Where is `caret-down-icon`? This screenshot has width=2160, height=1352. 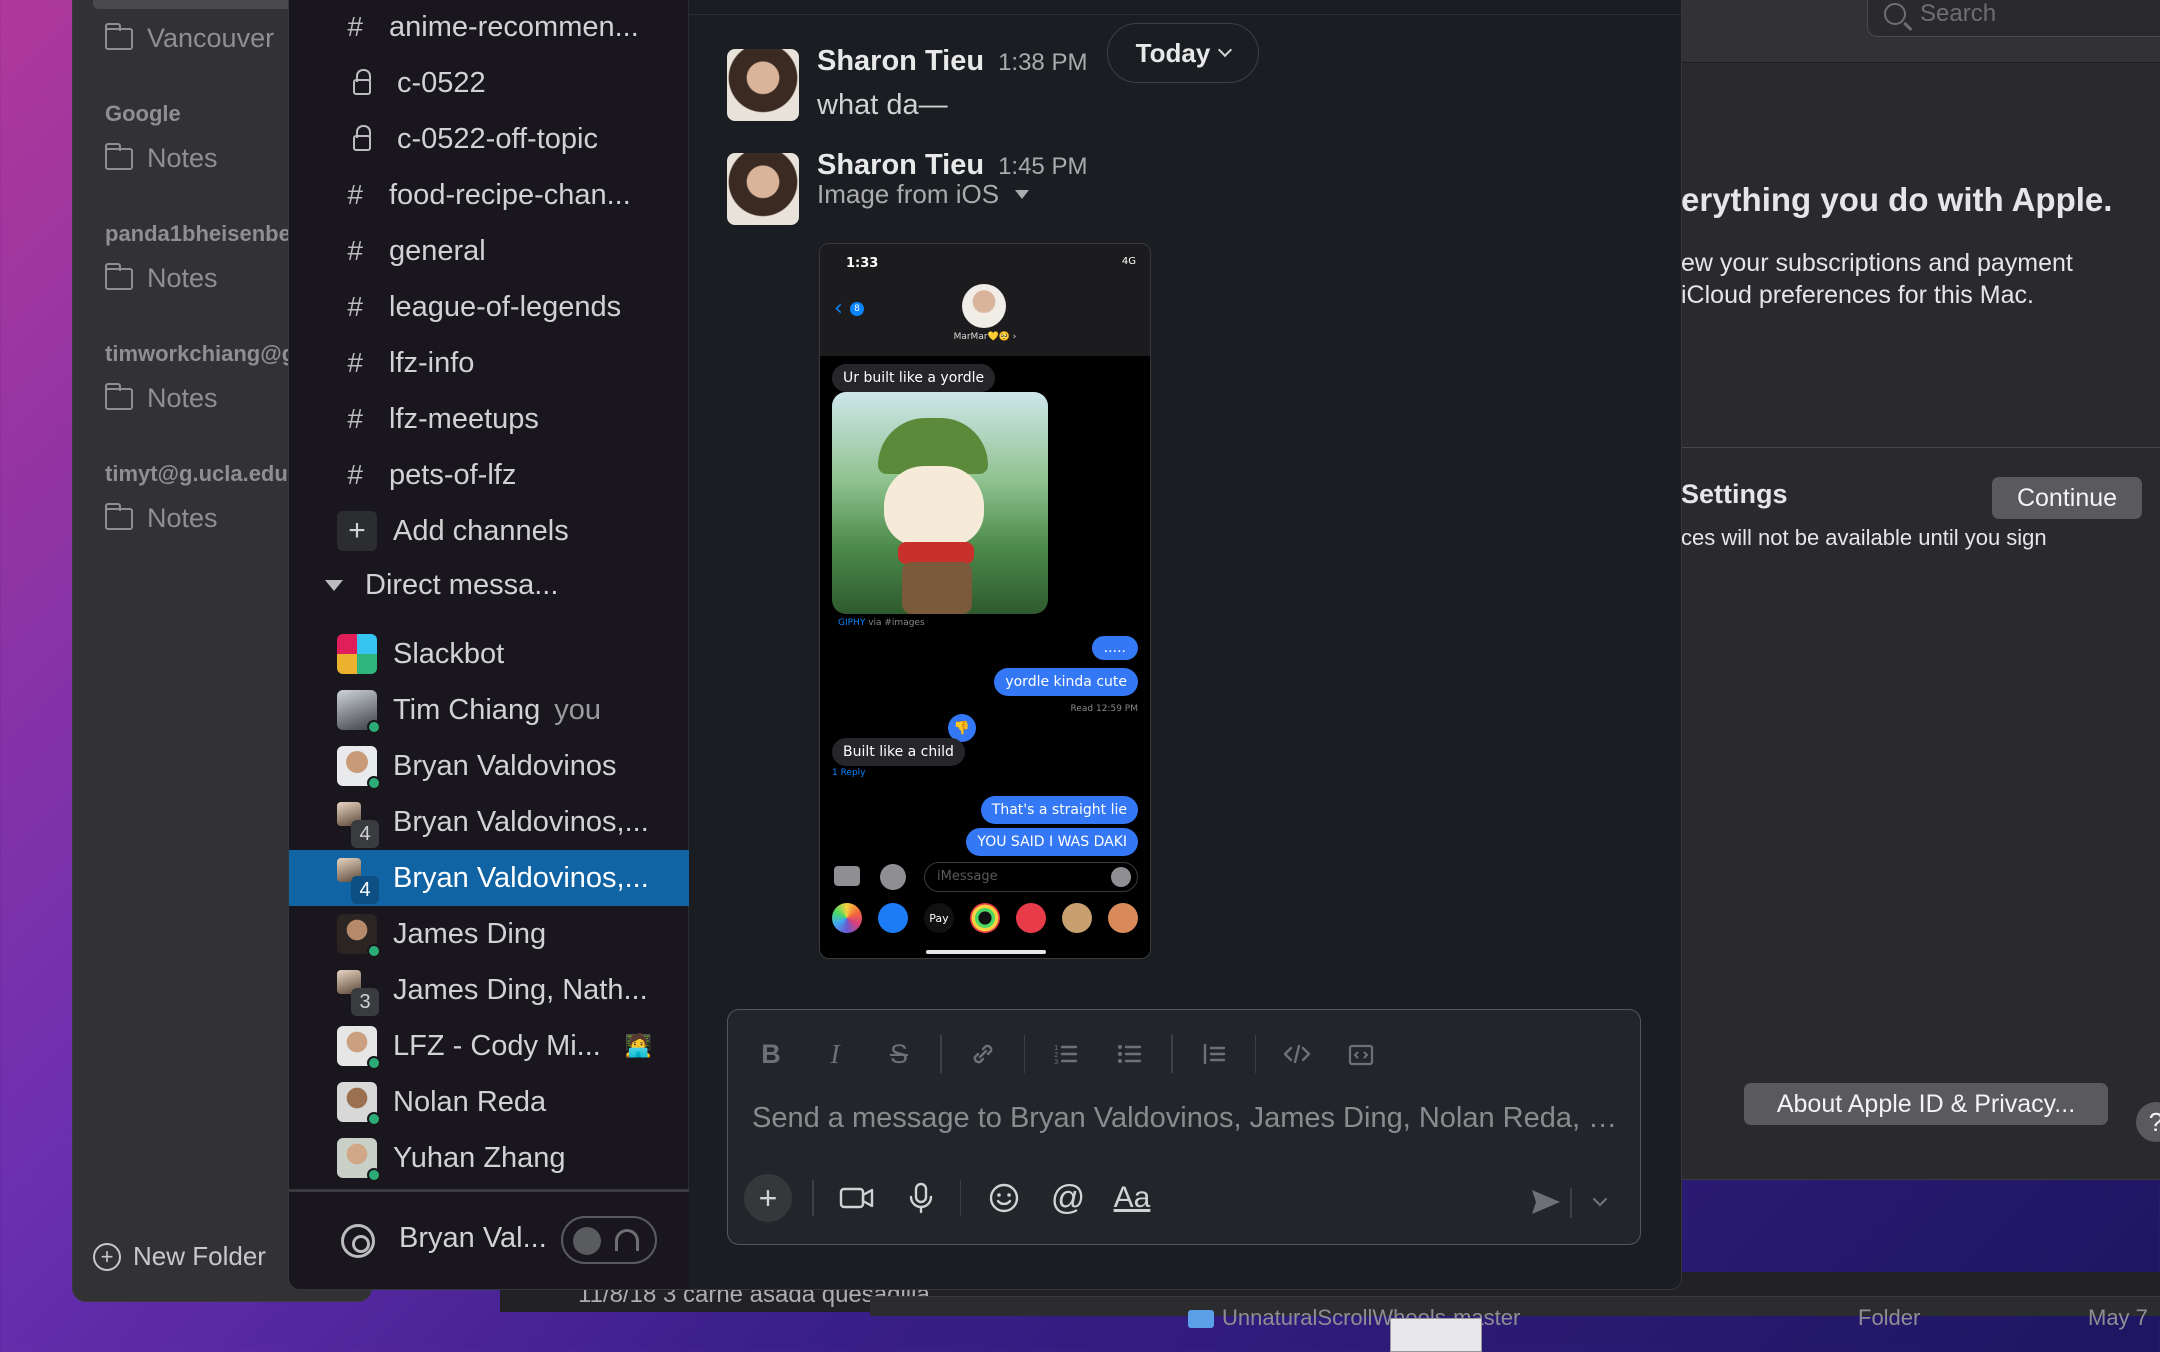 caret-down-icon is located at coordinates (334, 585).